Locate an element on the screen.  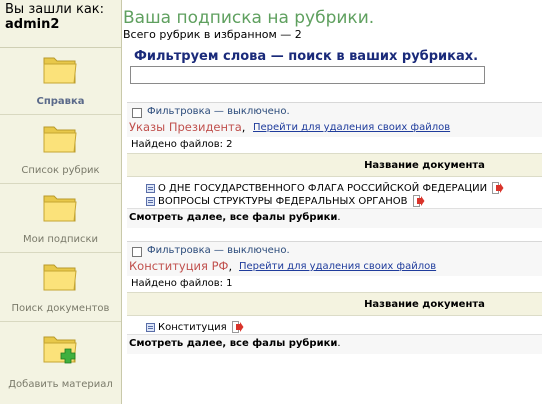
logged-in-label: Вы зашли как: is located at coordinates (55, 9).